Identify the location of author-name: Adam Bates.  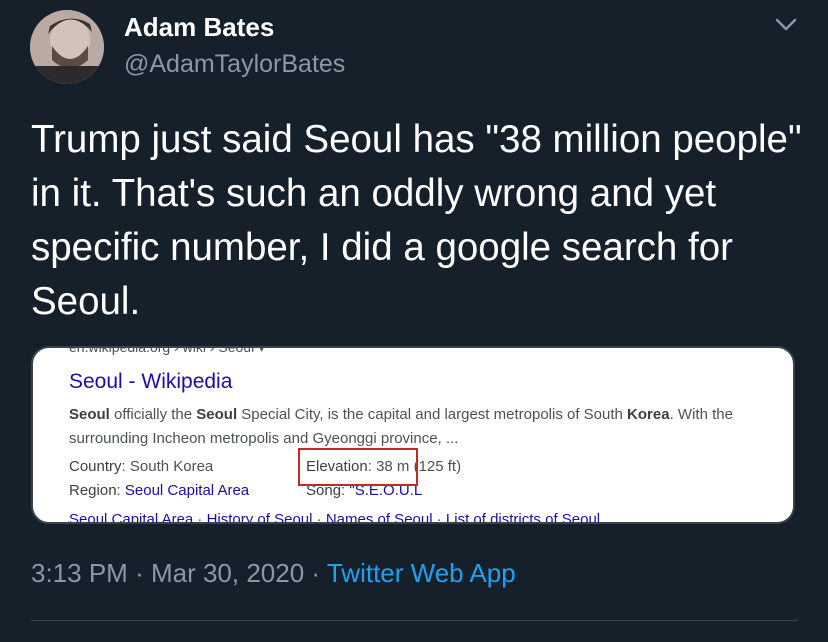
(199, 27).